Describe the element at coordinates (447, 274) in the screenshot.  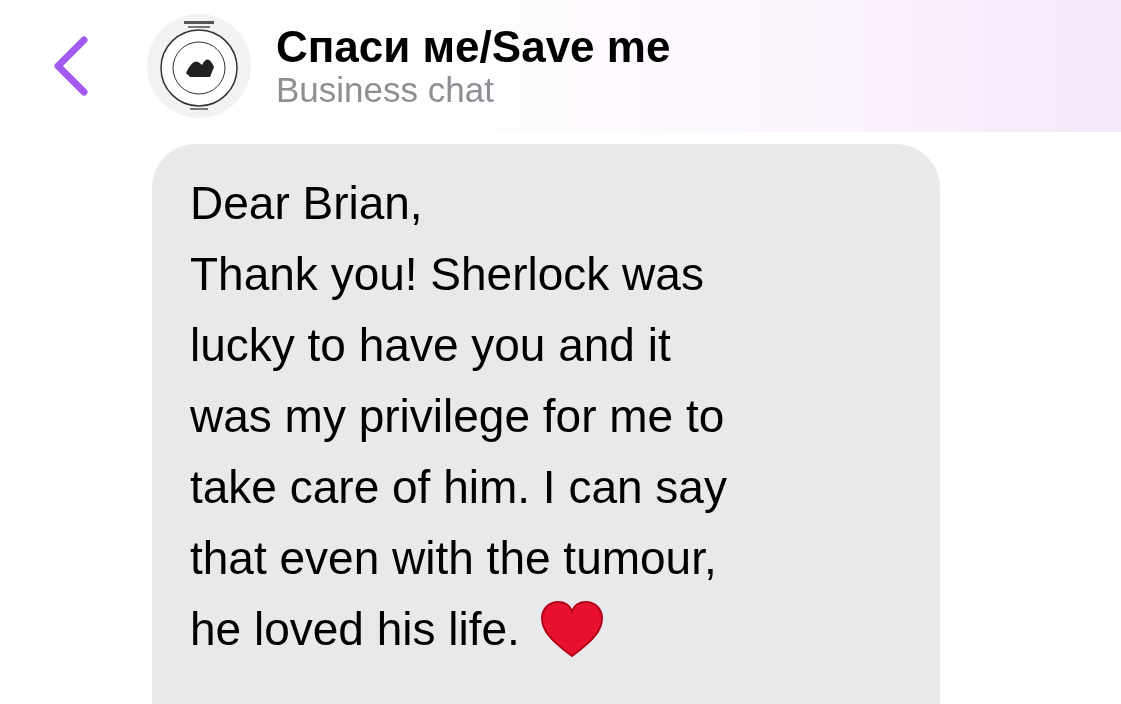
I see `message-line: Thank you! Sherlock was` at that location.